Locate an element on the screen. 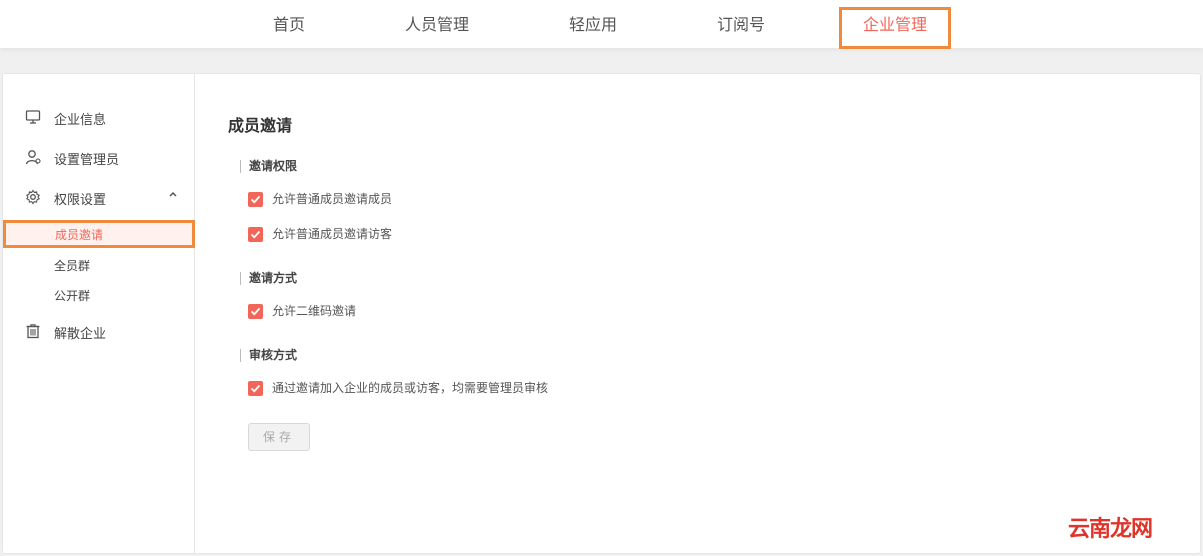  admin-user-icon is located at coordinates (33, 157).